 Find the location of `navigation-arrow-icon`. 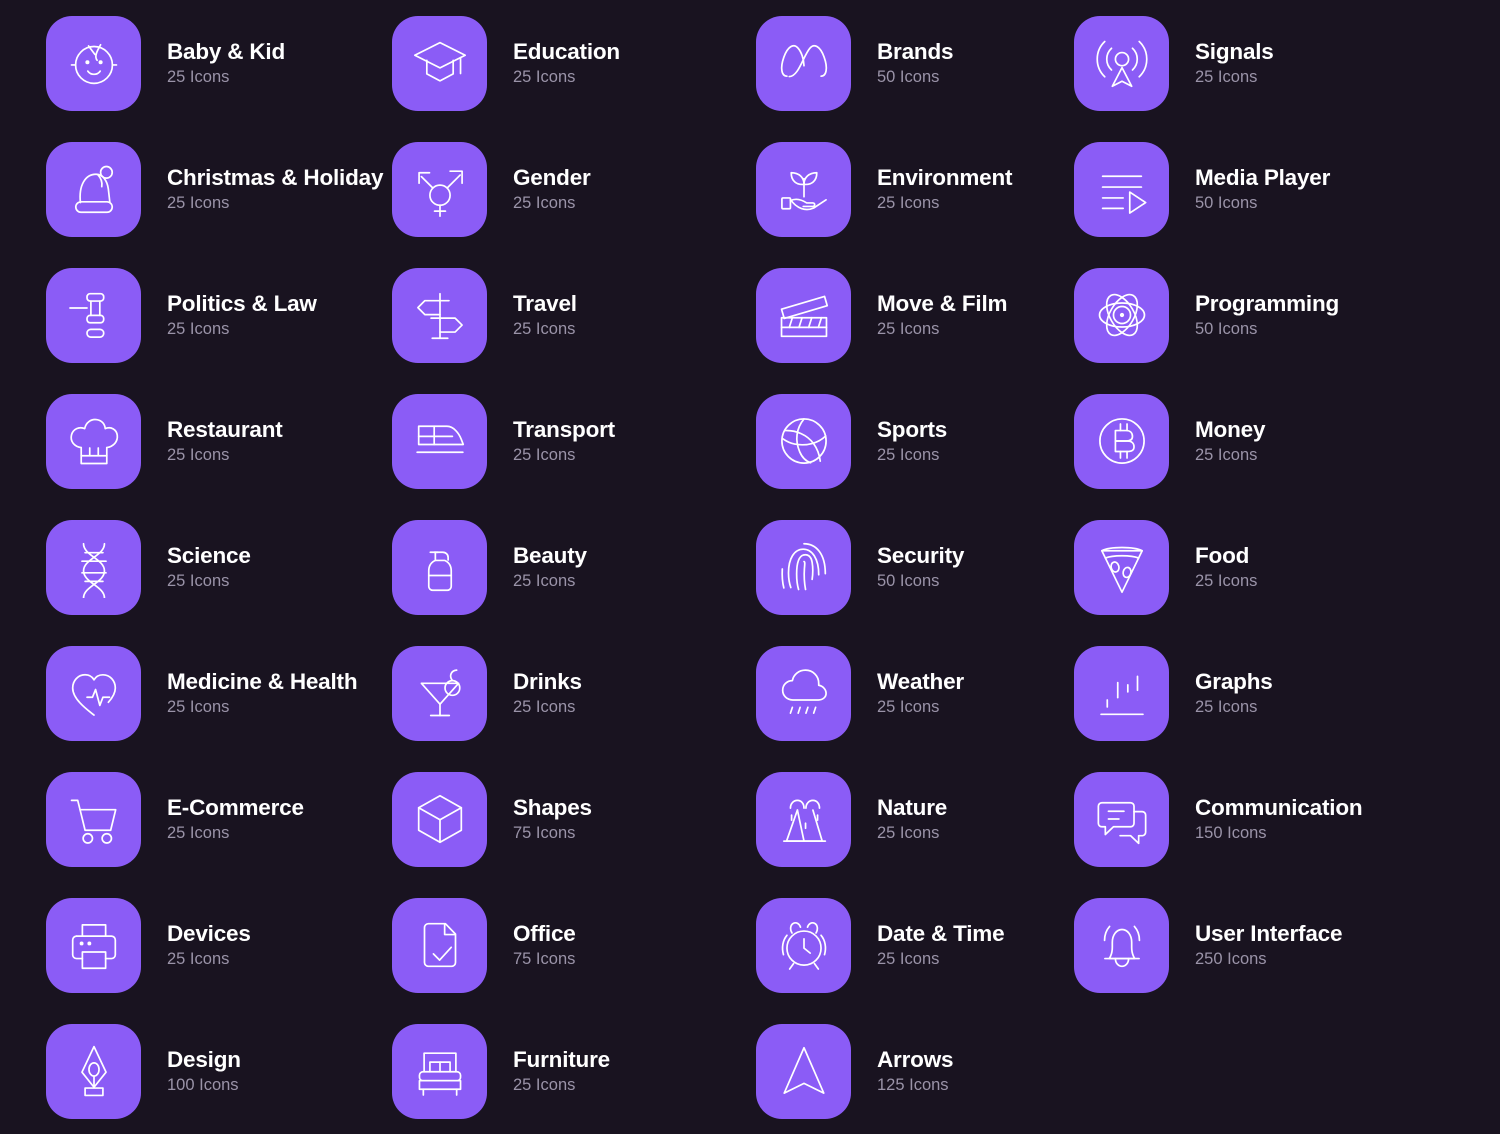

navigation-arrow-icon is located at coordinates (803, 1071).